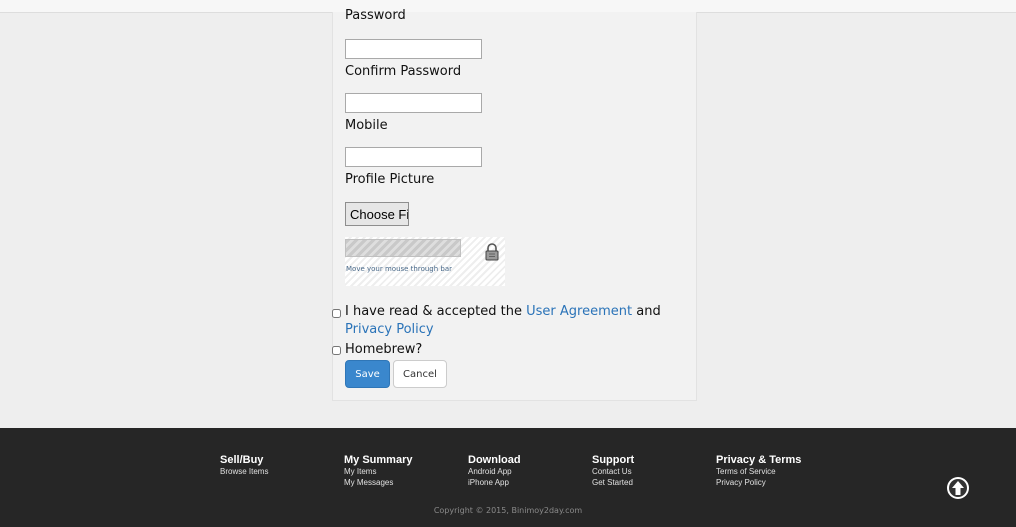 This screenshot has height=527, width=1016. I want to click on slide-captcha: Move your mouse through bar, so click(425, 261).